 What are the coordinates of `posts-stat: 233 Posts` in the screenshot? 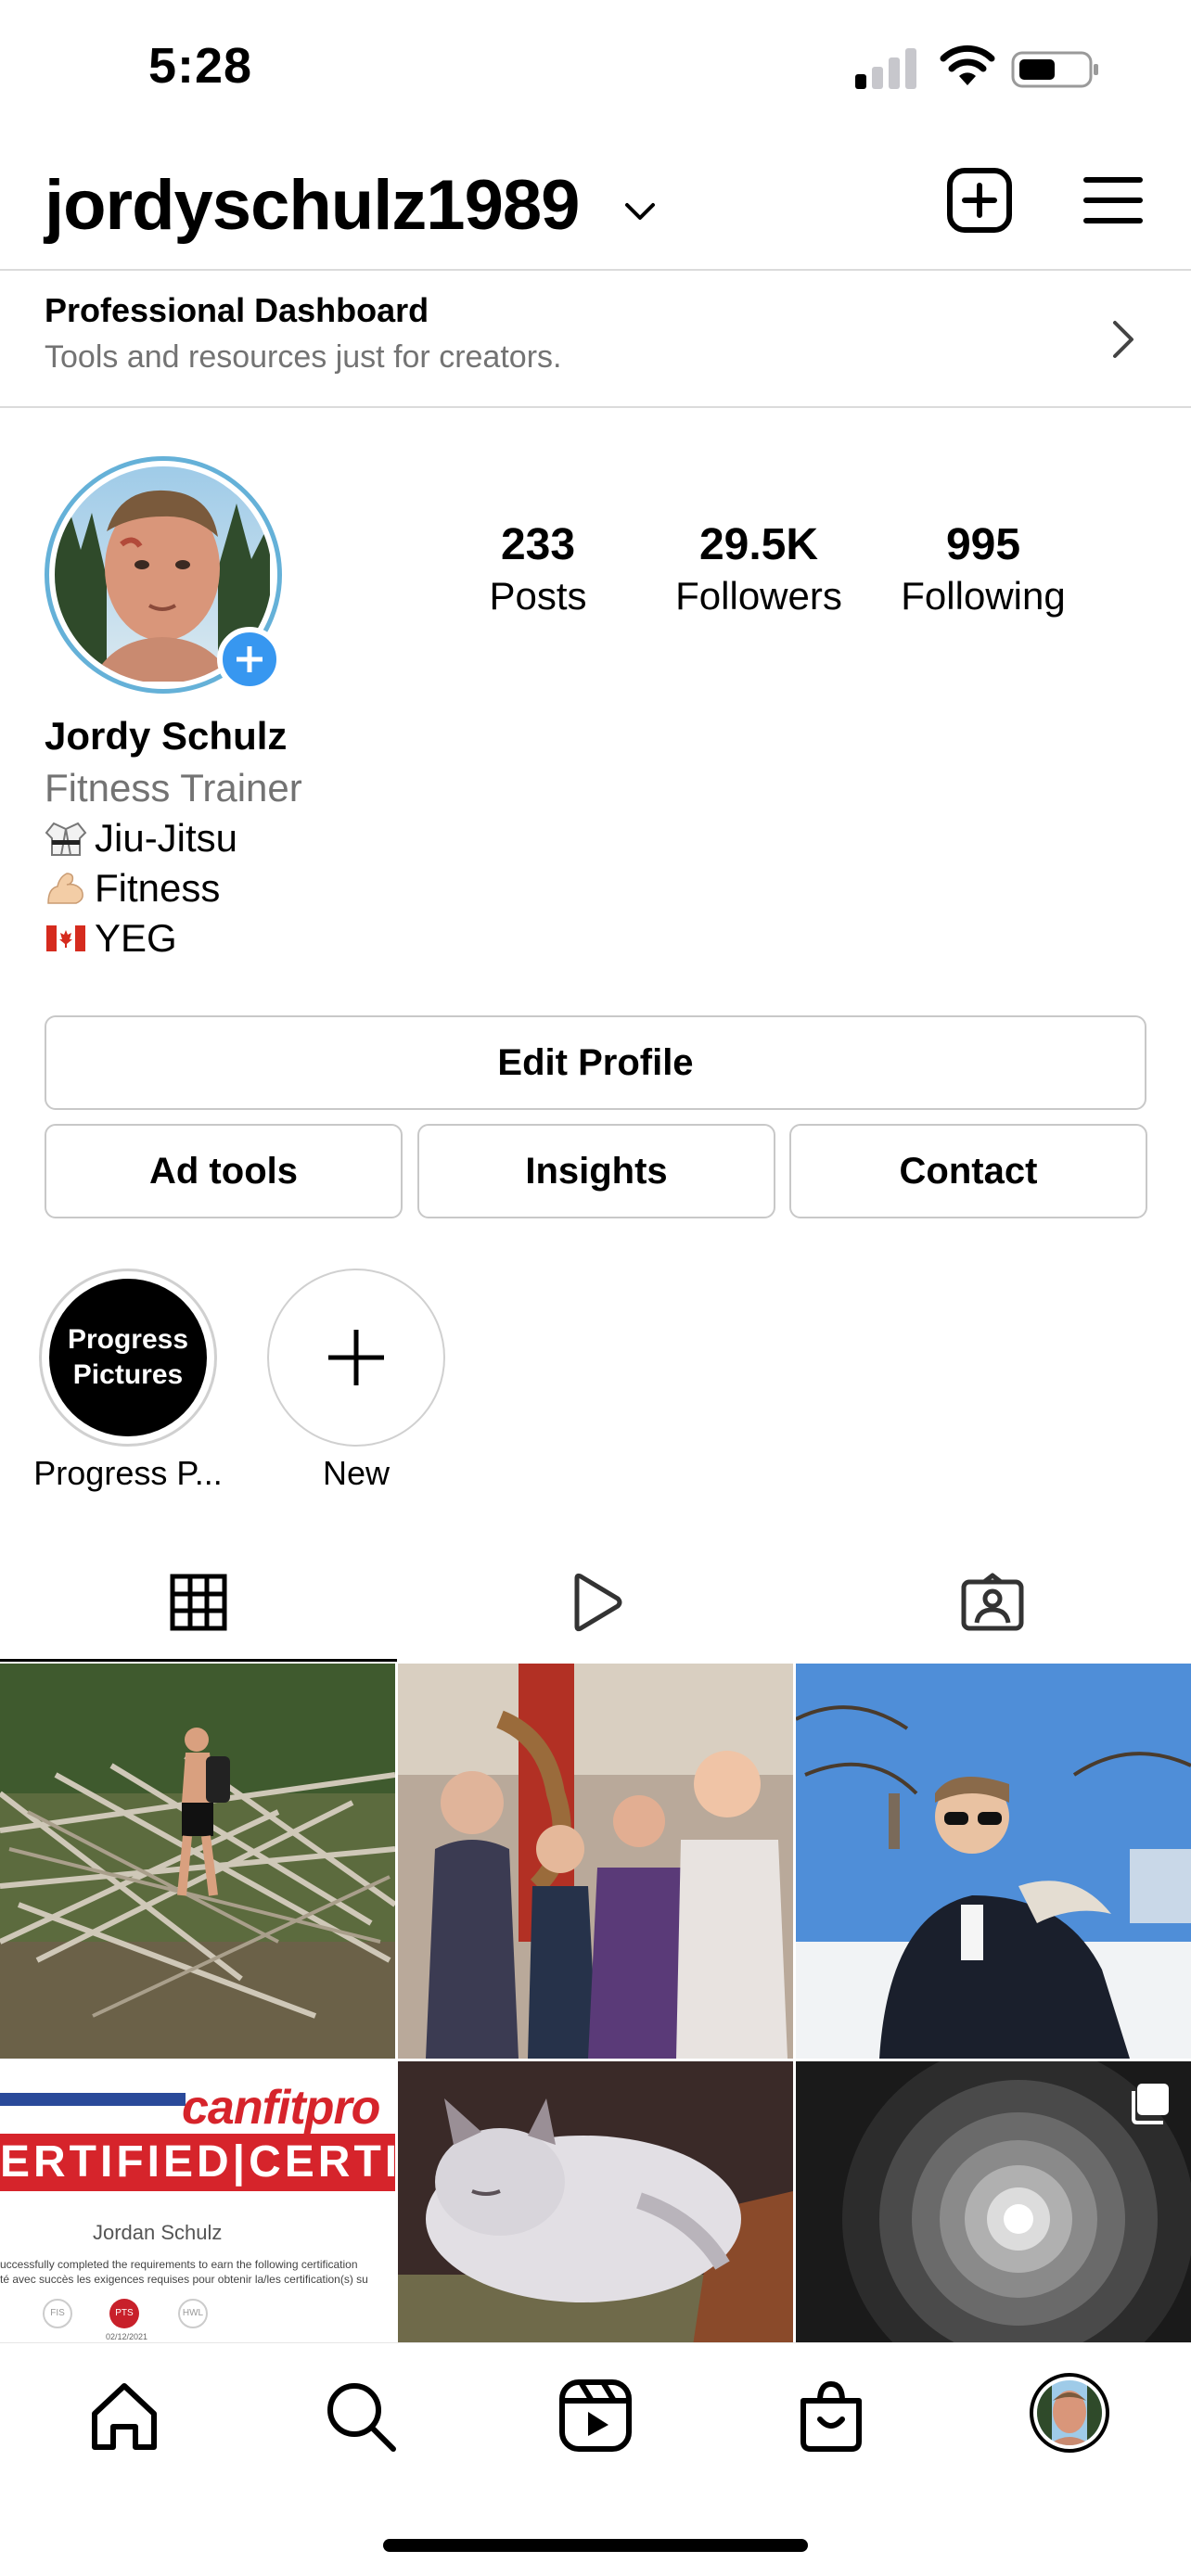 It's located at (538, 568).